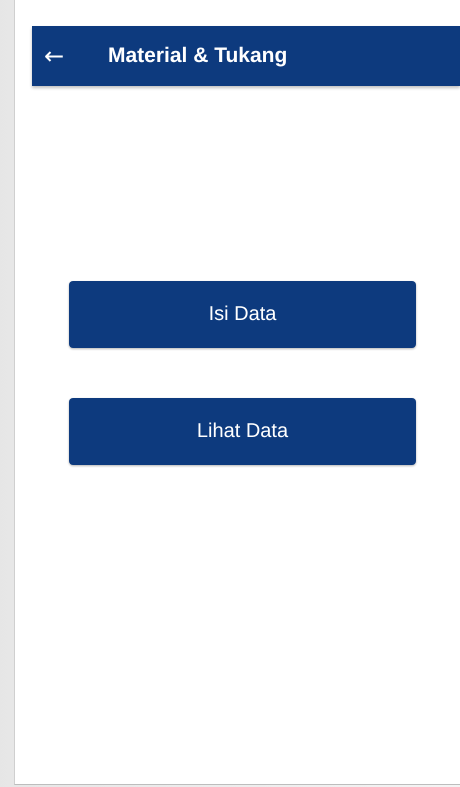 Image resolution: width=460 pixels, height=787 pixels. I want to click on action-button: Isi Data, so click(242, 314).